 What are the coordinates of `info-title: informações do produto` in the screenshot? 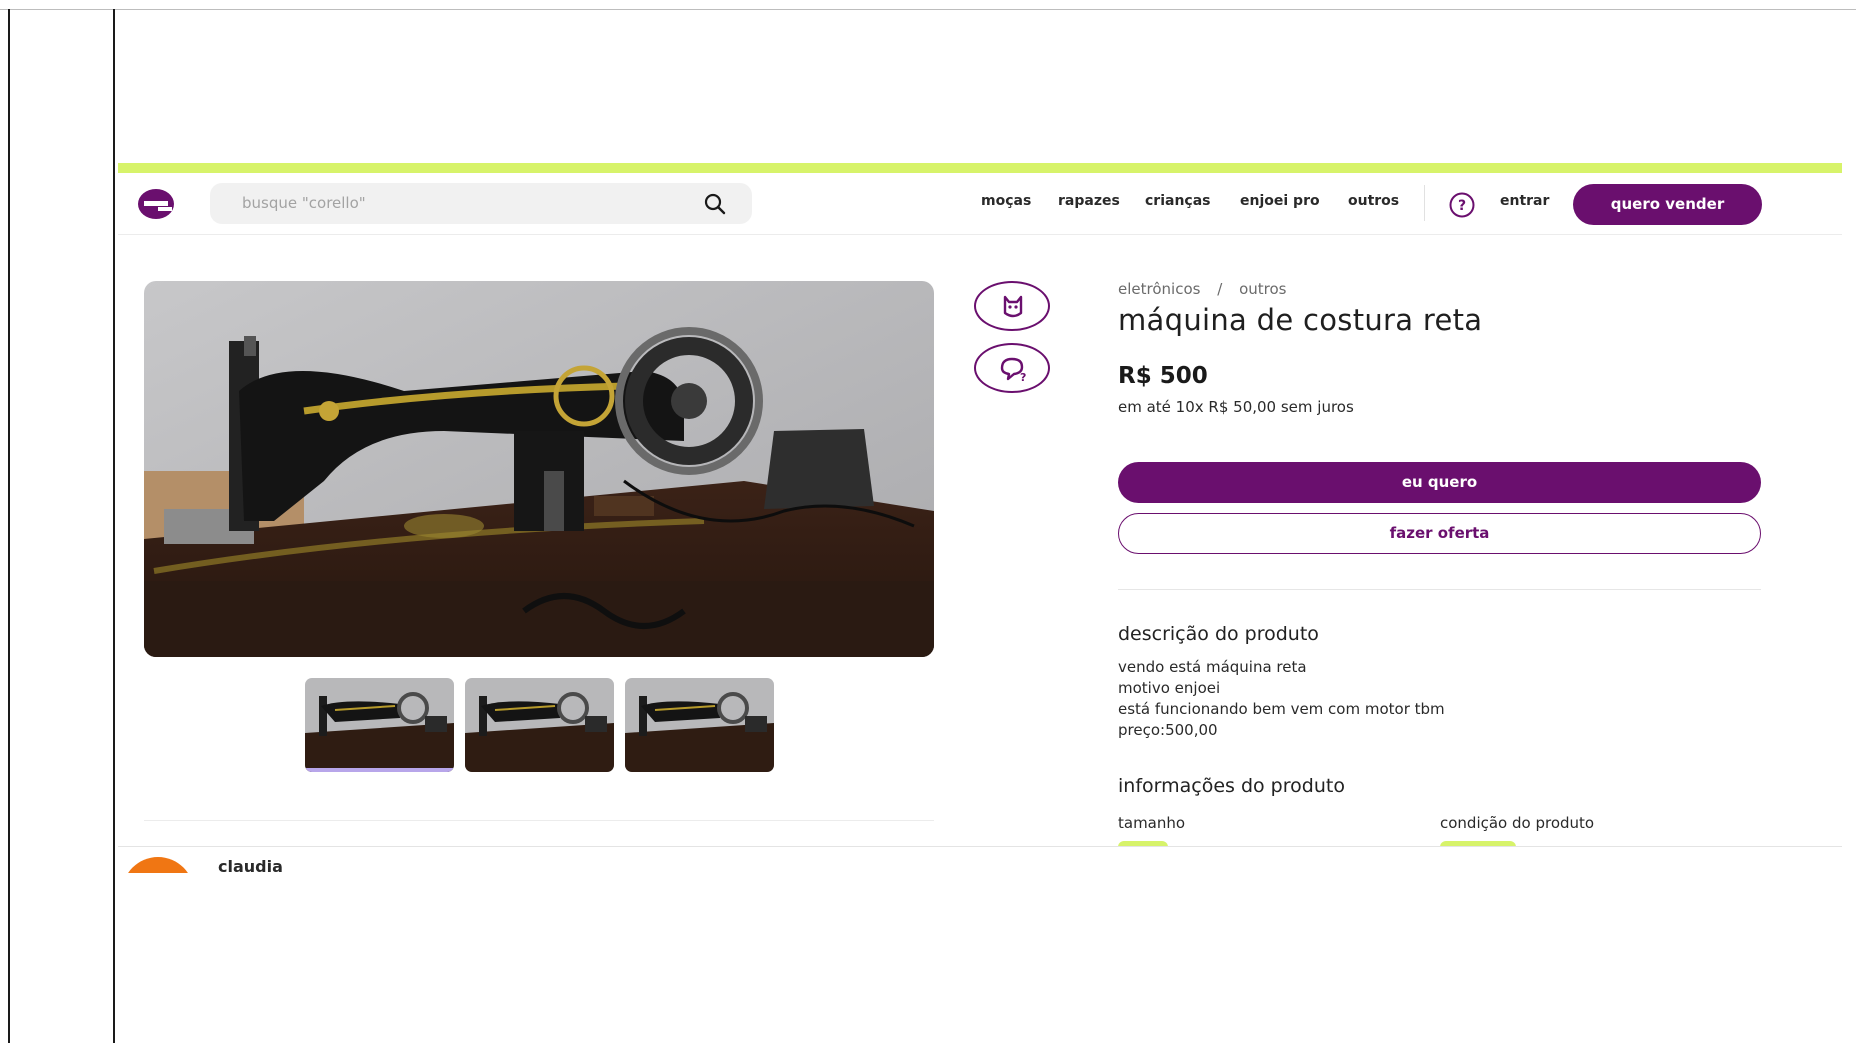 It's located at (1231, 786).